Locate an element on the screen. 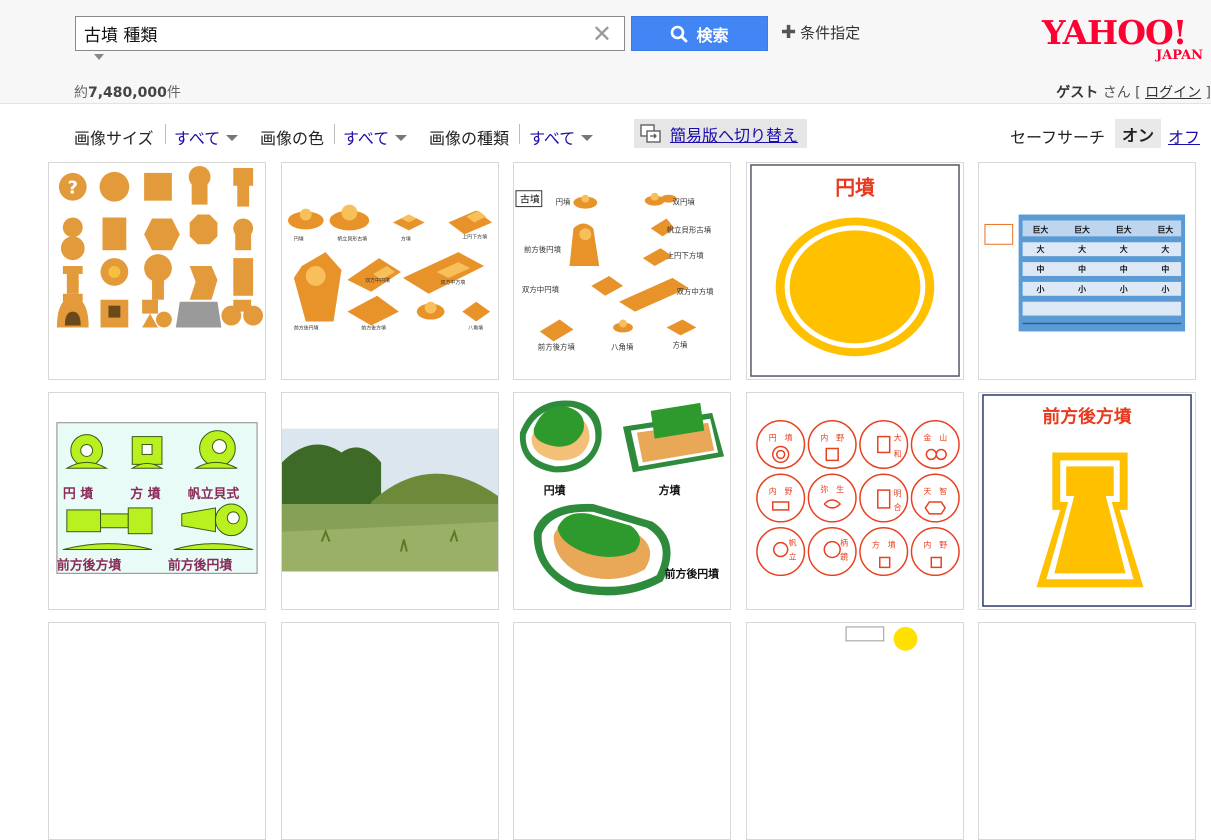  stamp-char: 柄 is located at coordinates (844, 543).